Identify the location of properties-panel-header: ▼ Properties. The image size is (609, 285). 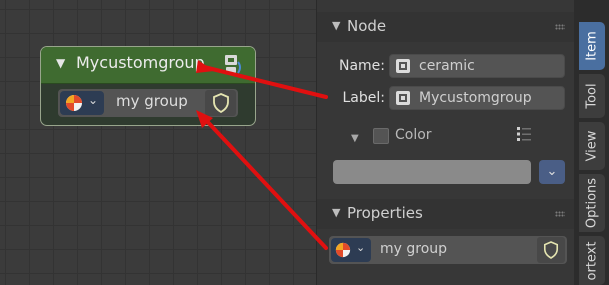
(446, 214).